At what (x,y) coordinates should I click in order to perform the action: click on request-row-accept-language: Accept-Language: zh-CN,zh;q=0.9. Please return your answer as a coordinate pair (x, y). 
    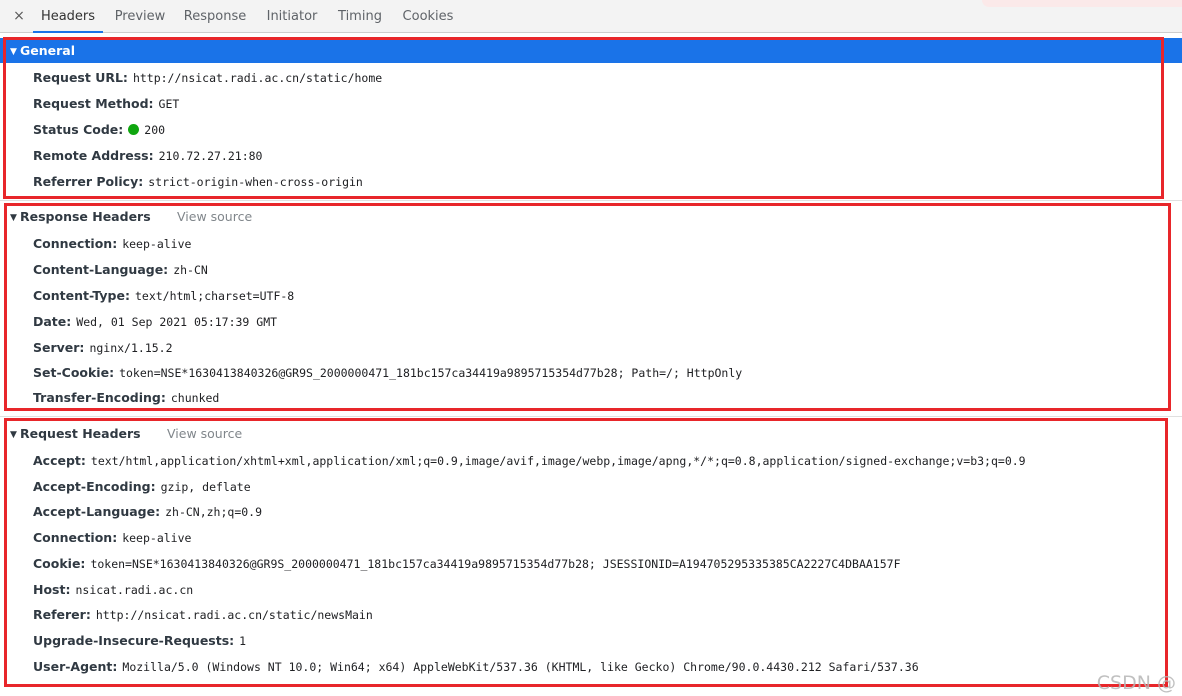
    Looking at the image, I should click on (147, 512).